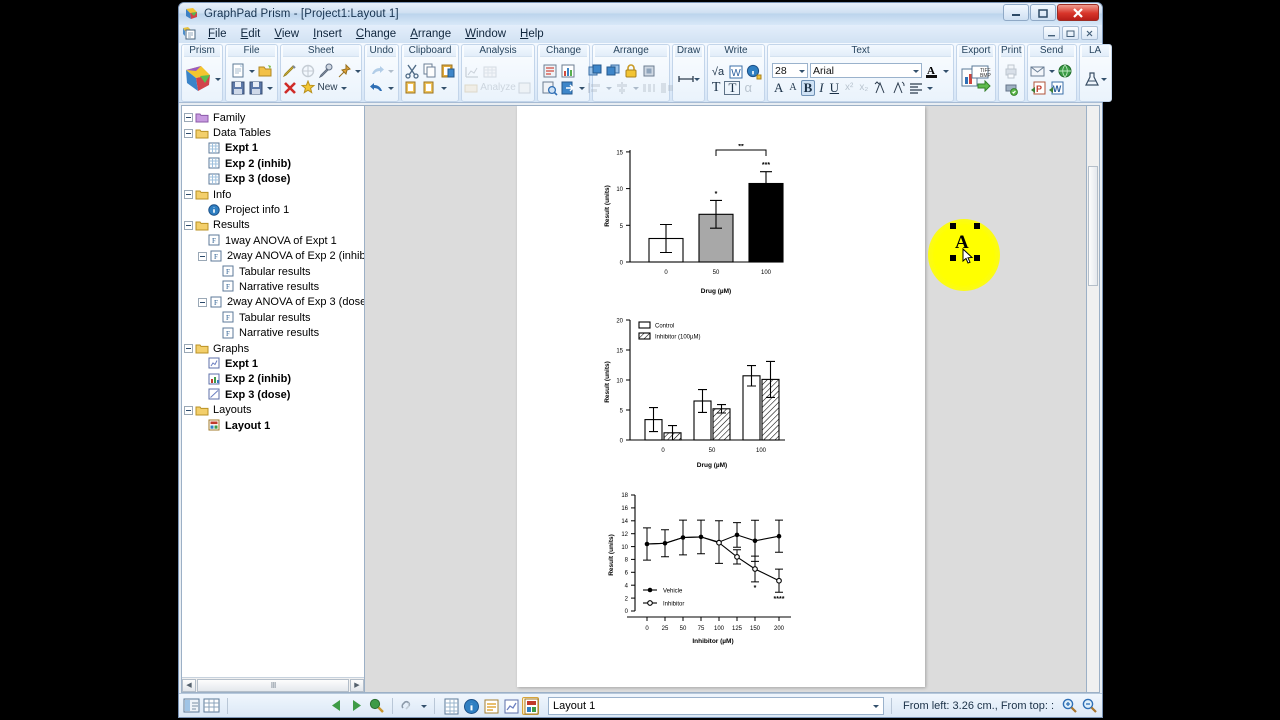  Describe the element at coordinates (953, 226) in the screenshot. I see `resize-handle-tl` at that location.